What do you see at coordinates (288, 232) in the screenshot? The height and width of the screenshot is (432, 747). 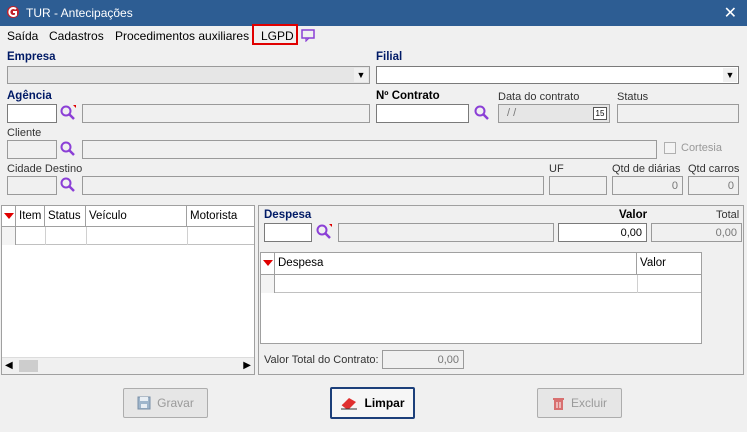 I see `despesa-code-input` at bounding box center [288, 232].